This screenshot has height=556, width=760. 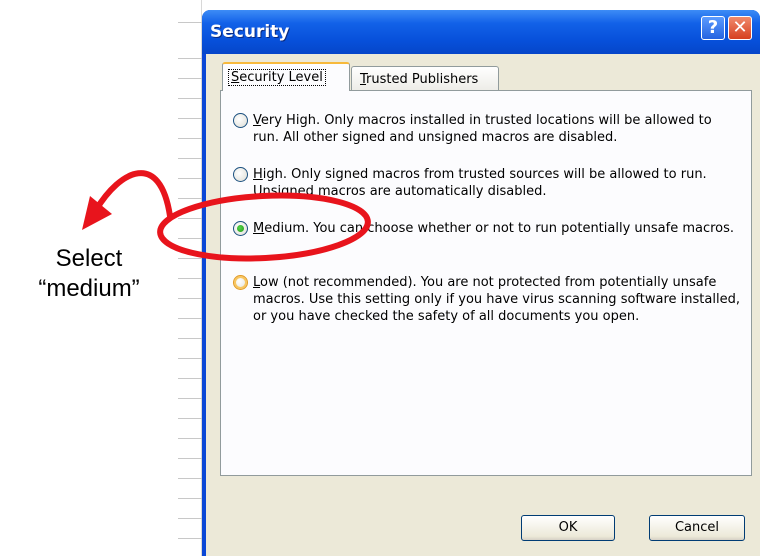 I want to click on annotation-label: Select “medium”, so click(x=89, y=274).